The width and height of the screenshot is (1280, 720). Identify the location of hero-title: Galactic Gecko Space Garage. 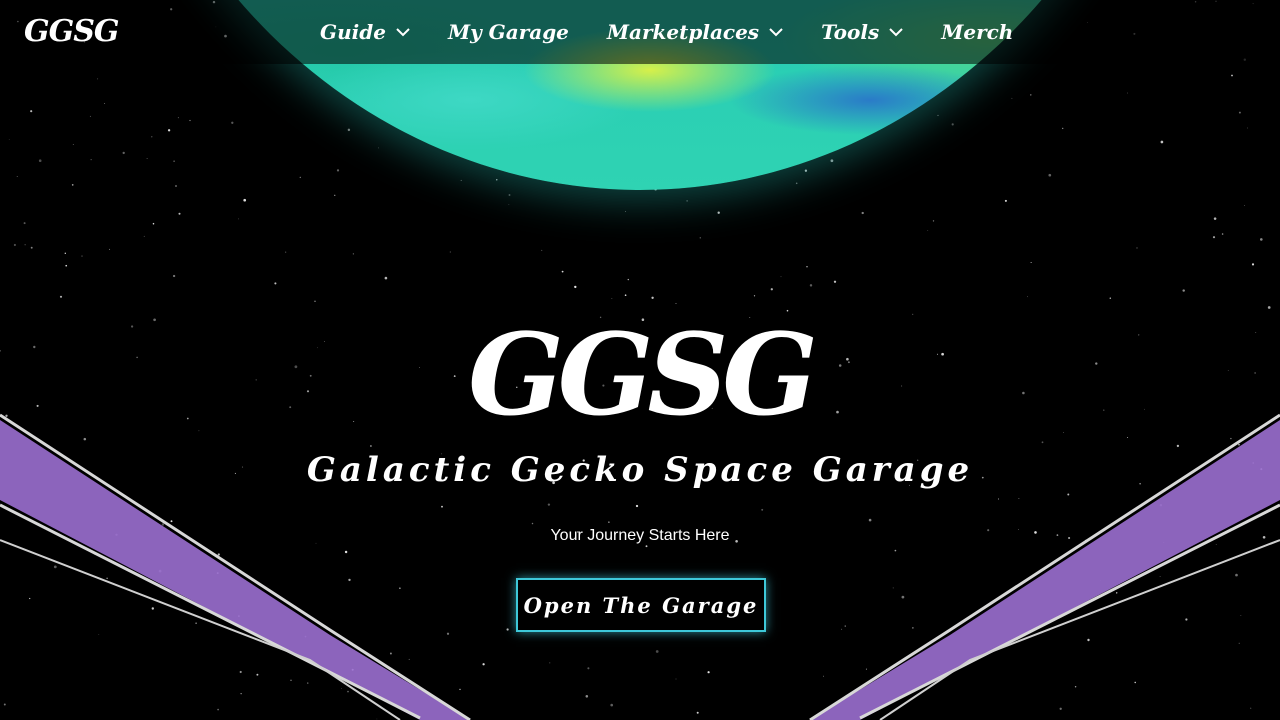
(640, 470).